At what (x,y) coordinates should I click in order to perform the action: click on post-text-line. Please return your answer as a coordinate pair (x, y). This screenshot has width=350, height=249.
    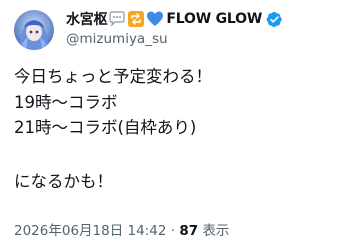
    Looking at the image, I should click on (179, 155).